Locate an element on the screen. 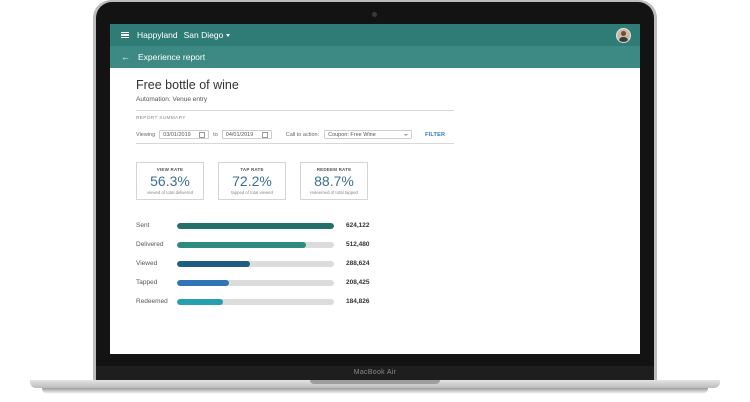  user-avatar is located at coordinates (623, 35).